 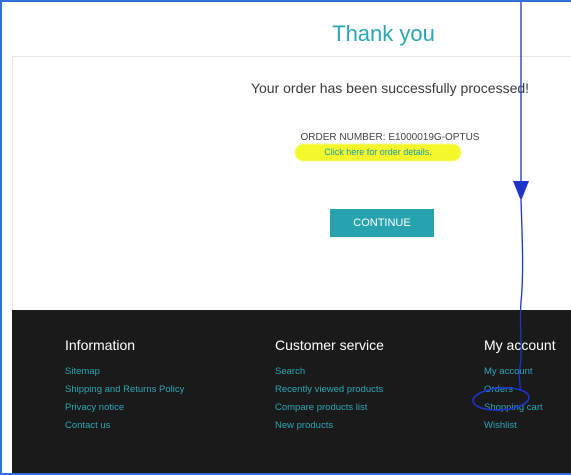 What do you see at coordinates (329, 425) in the screenshot?
I see `footer-link-new-products: New products` at bounding box center [329, 425].